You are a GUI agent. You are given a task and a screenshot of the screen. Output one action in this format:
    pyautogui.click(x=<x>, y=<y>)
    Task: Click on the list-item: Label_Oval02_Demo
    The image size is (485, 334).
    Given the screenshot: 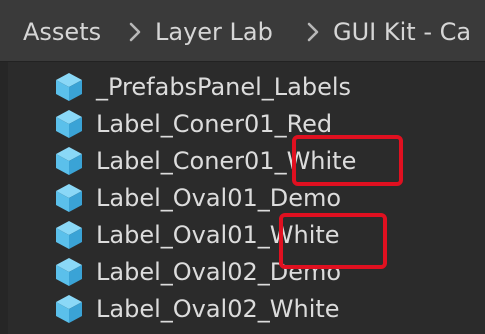 What is the action you would take?
    pyautogui.click(x=246, y=272)
    